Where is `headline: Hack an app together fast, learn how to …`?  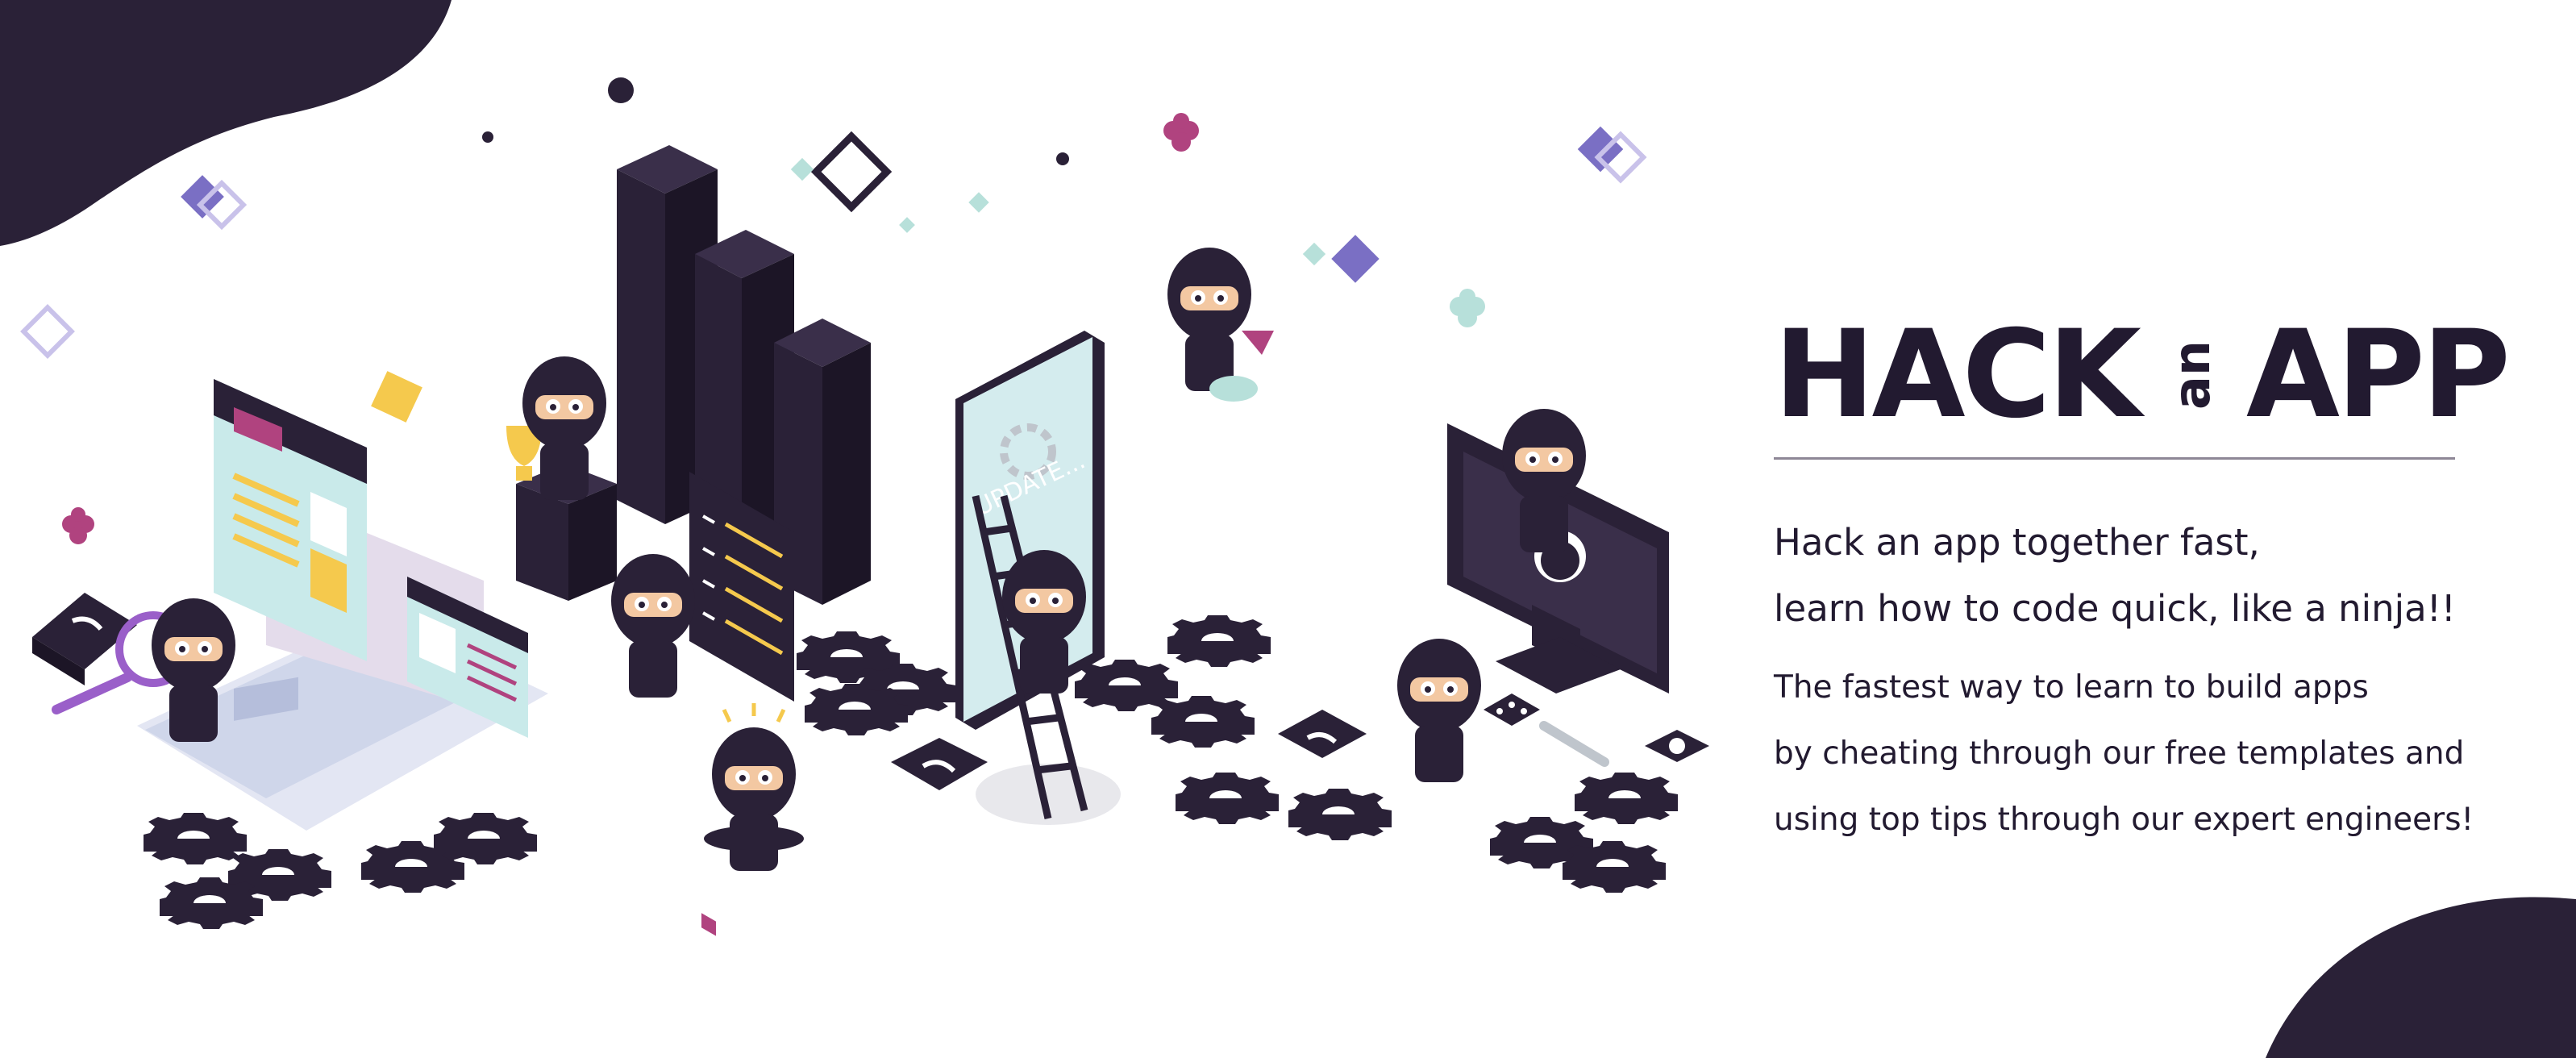
headline: Hack an app together fast, learn how to … is located at coordinates (2128, 576).